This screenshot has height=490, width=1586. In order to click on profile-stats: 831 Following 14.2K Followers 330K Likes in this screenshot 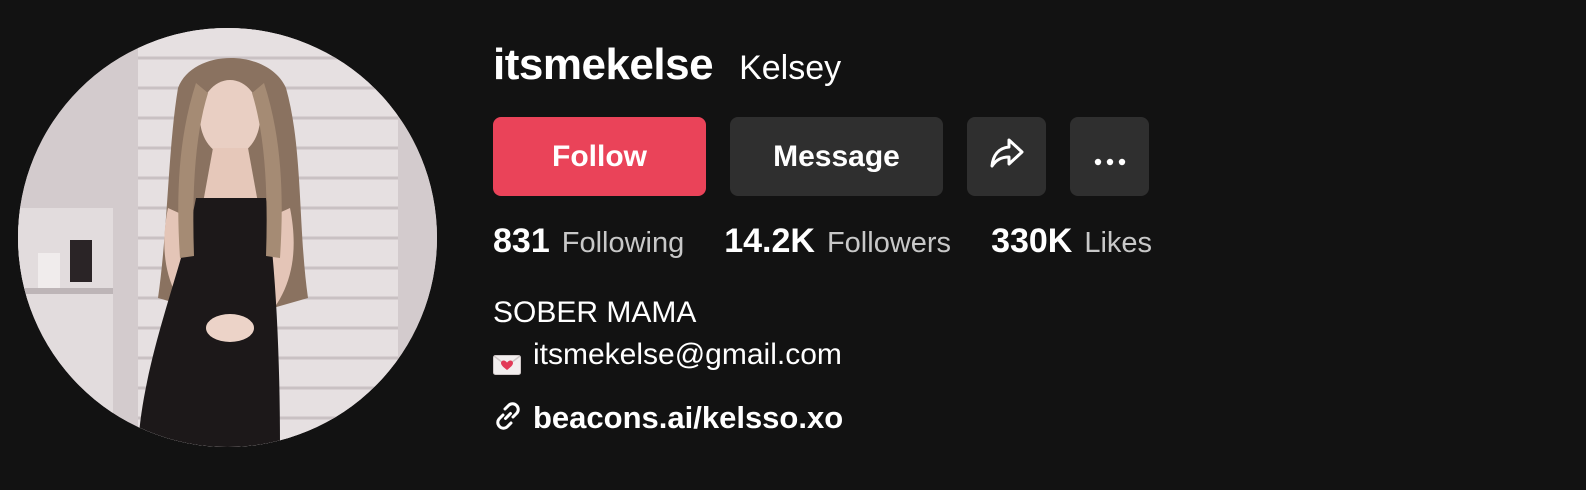, I will do `click(842, 241)`.